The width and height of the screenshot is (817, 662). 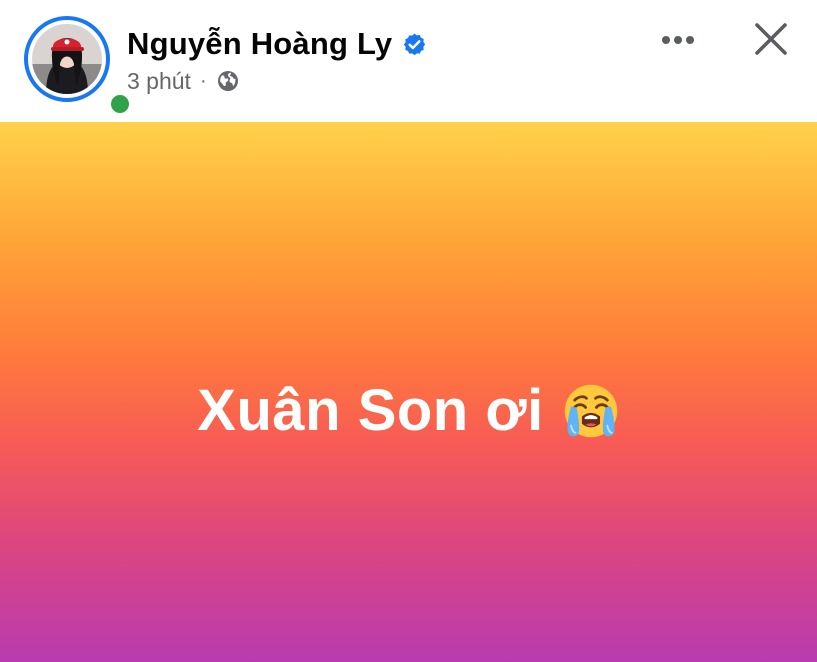 What do you see at coordinates (228, 81) in the screenshot?
I see `globe-icon` at bounding box center [228, 81].